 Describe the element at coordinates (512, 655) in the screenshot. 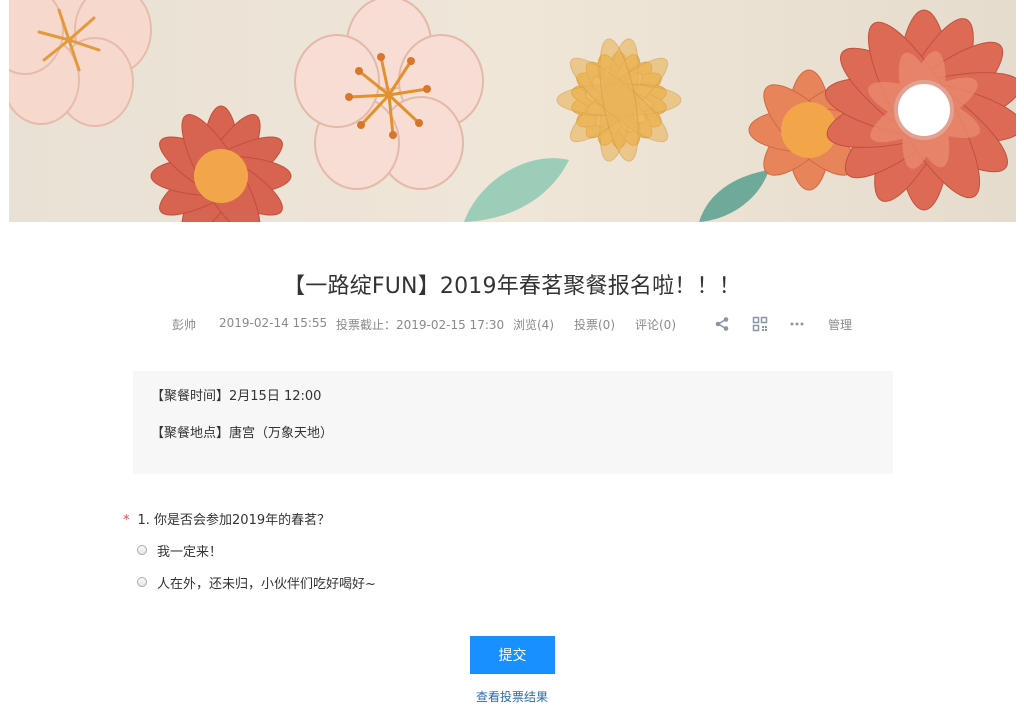

I see `submit-button: 提交` at that location.